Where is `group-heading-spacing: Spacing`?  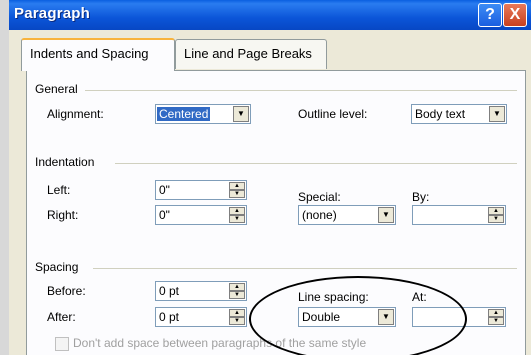 group-heading-spacing: Spacing is located at coordinates (57, 267).